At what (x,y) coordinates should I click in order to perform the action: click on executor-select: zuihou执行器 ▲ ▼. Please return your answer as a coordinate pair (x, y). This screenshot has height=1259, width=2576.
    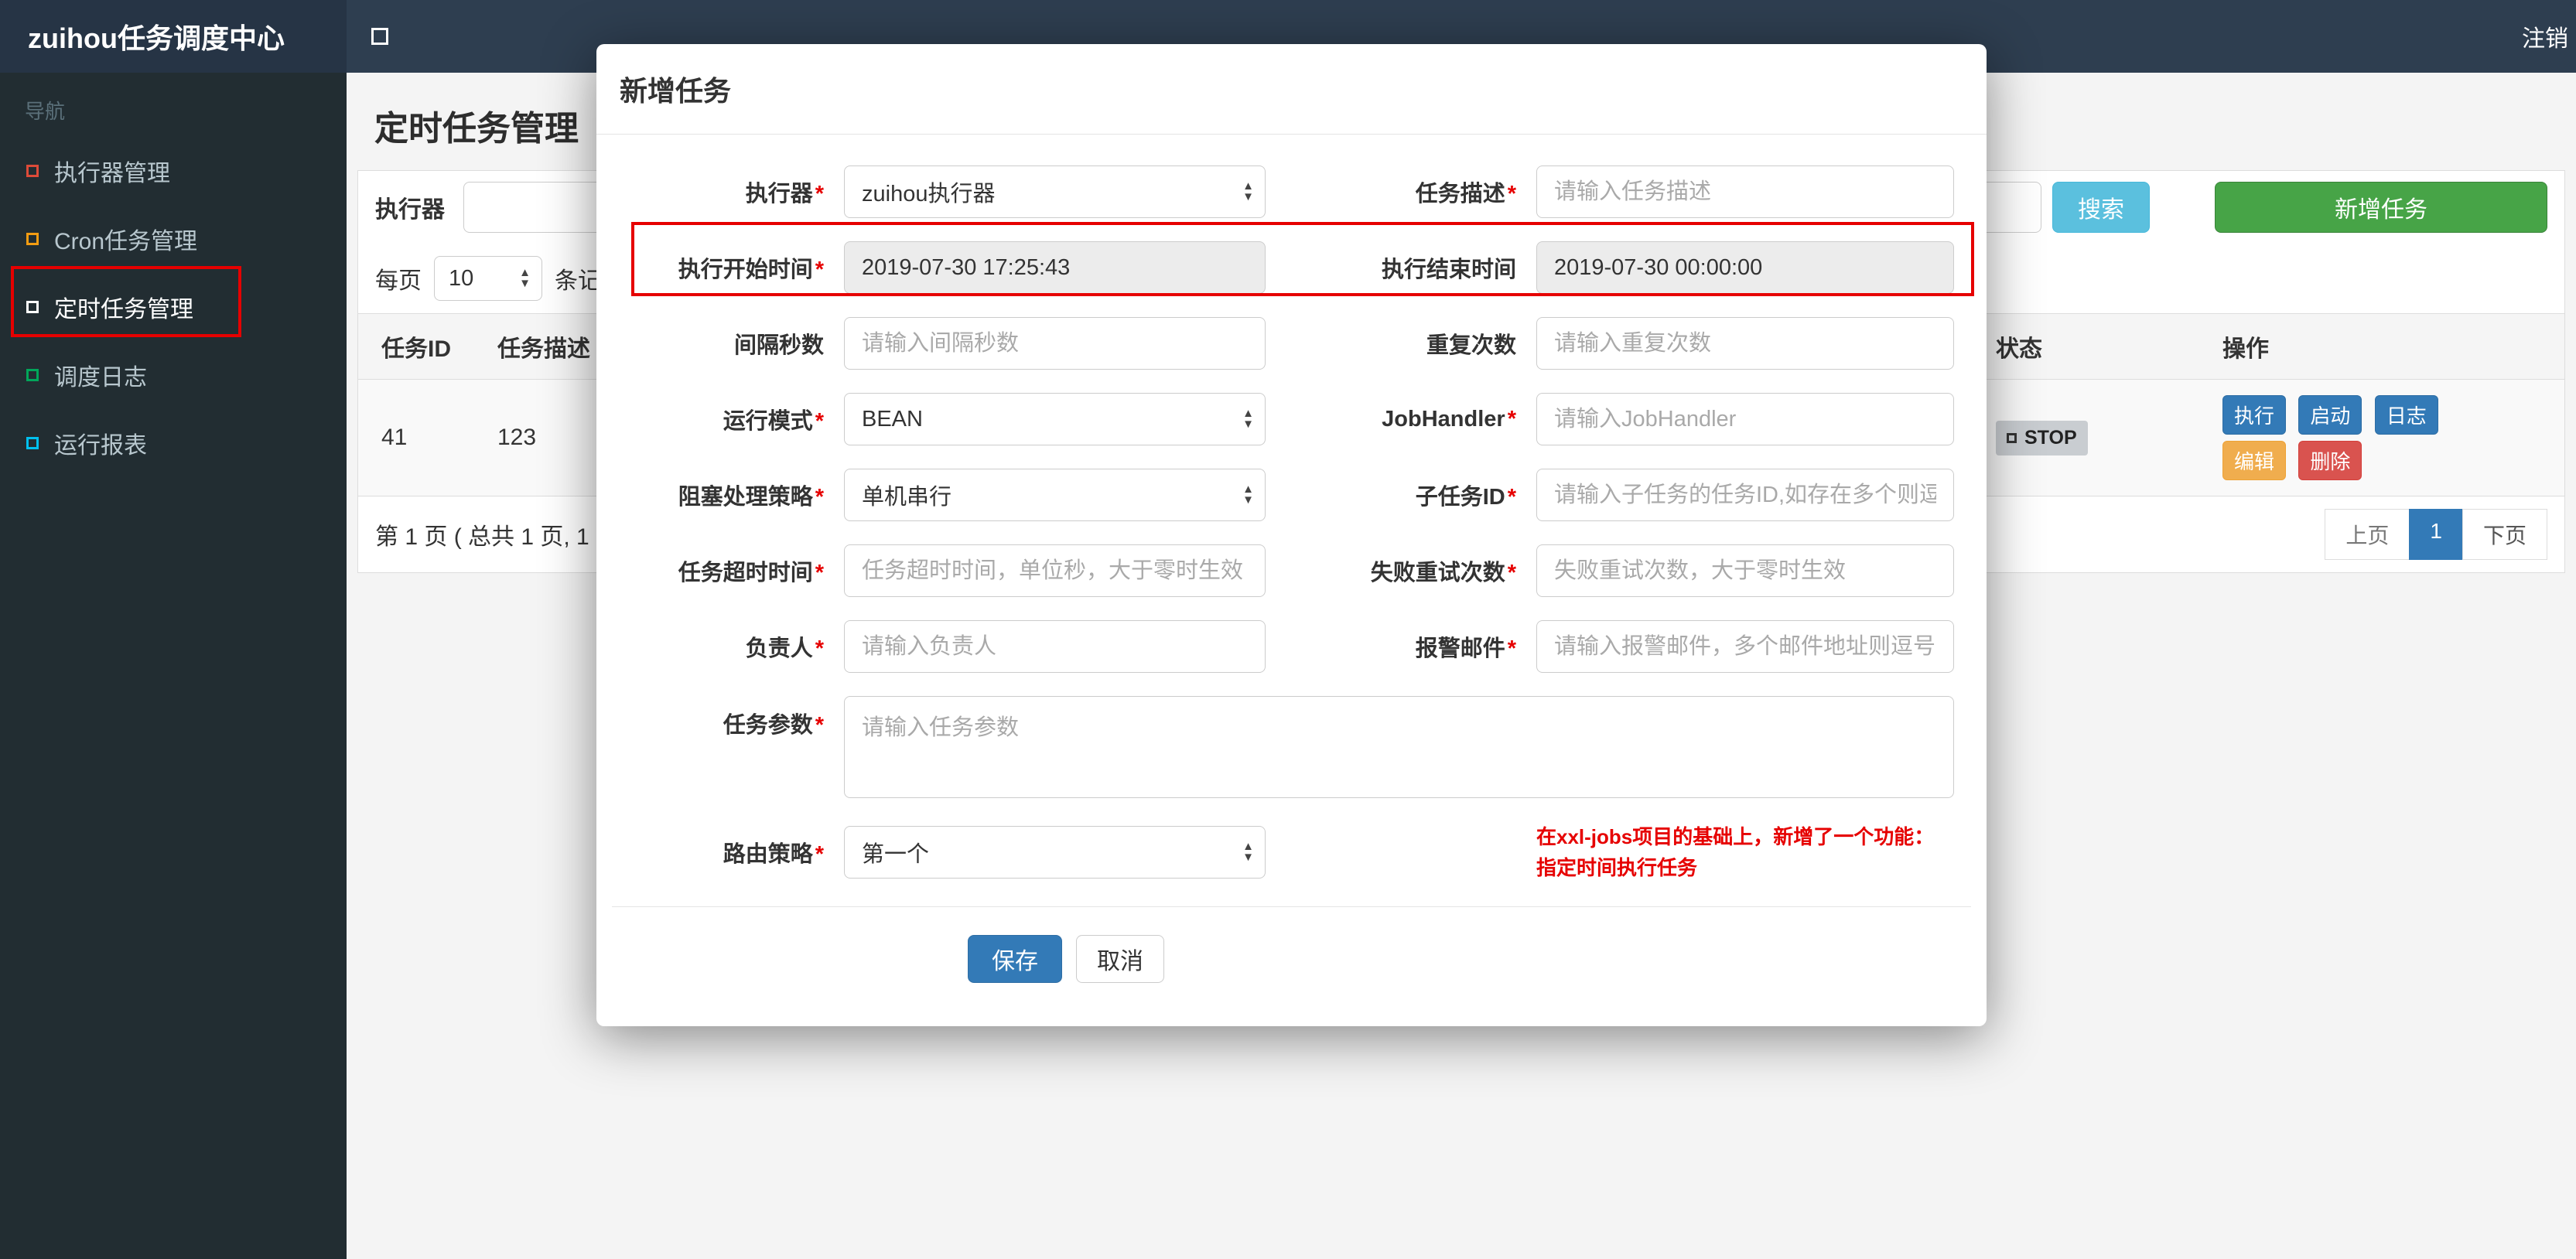
    Looking at the image, I should click on (1055, 192).